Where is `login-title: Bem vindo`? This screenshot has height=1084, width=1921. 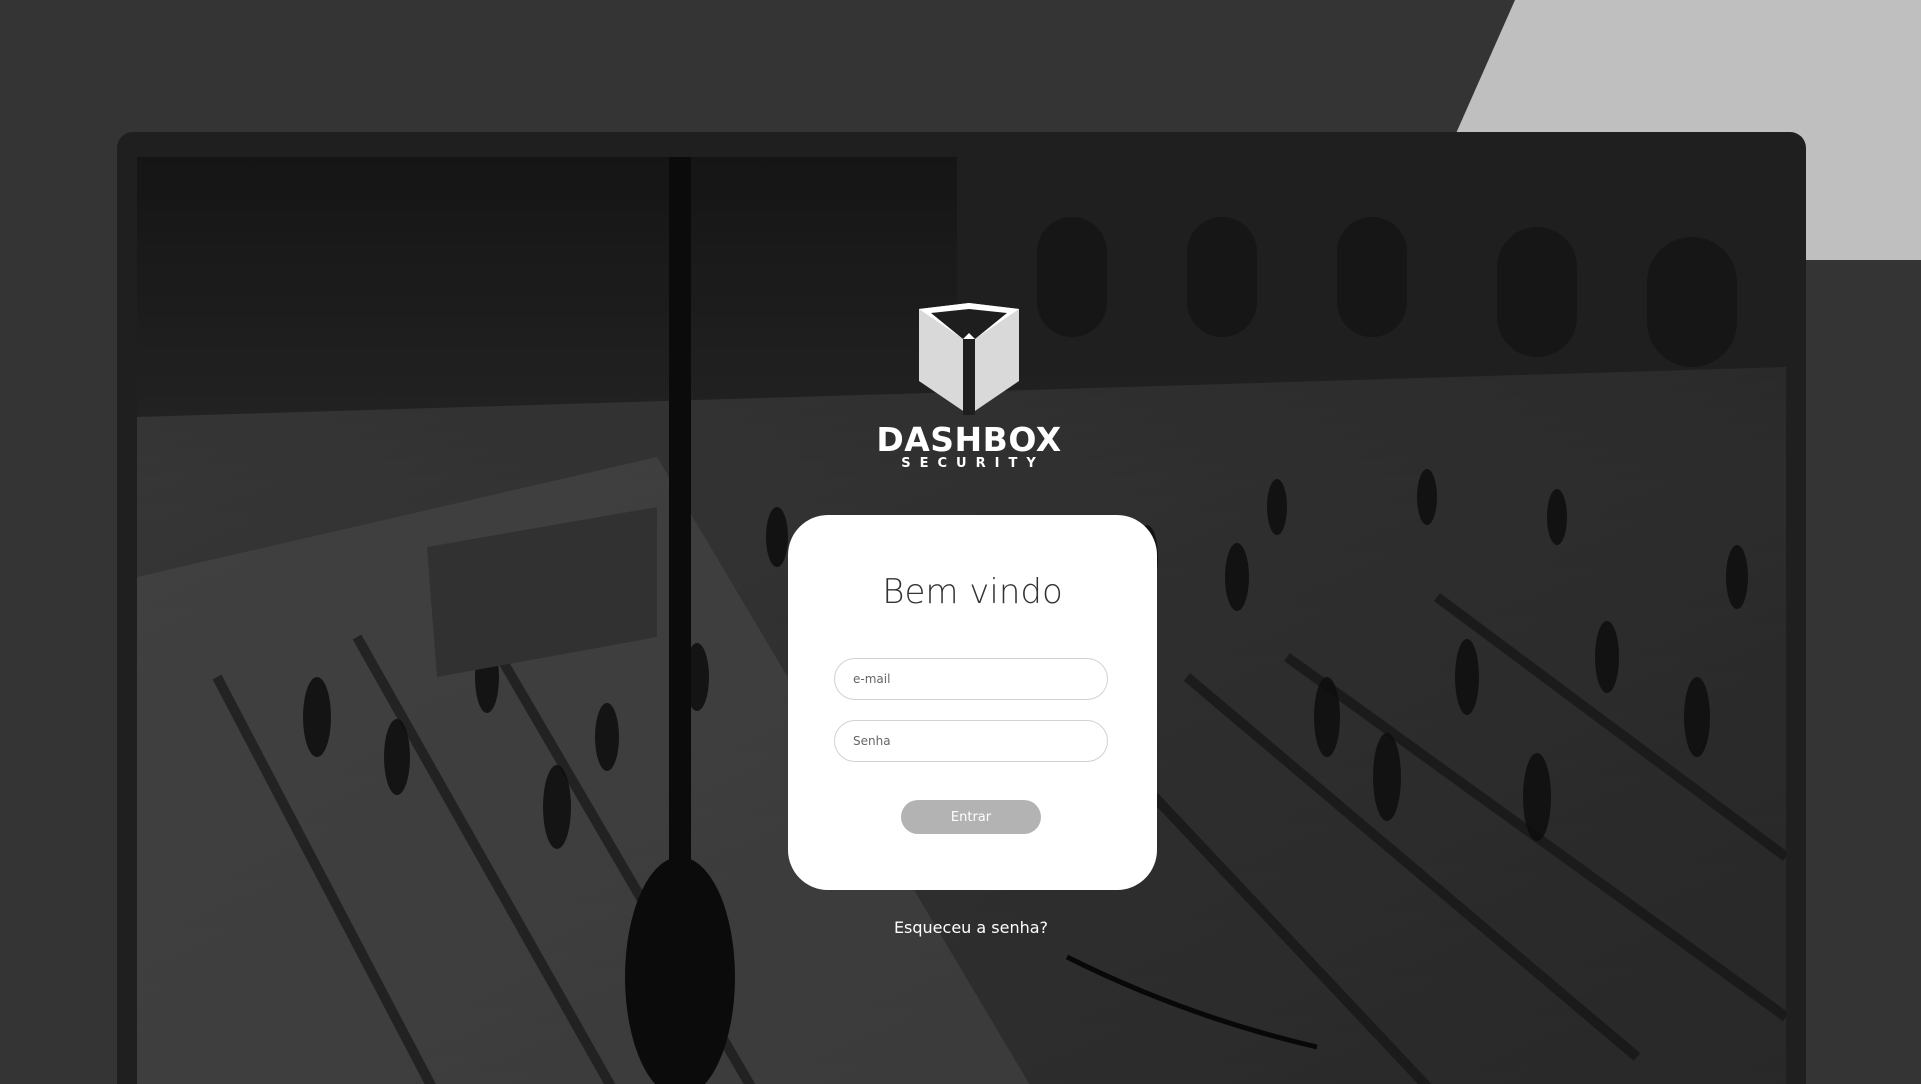
login-title: Bem vindo is located at coordinates (972, 592).